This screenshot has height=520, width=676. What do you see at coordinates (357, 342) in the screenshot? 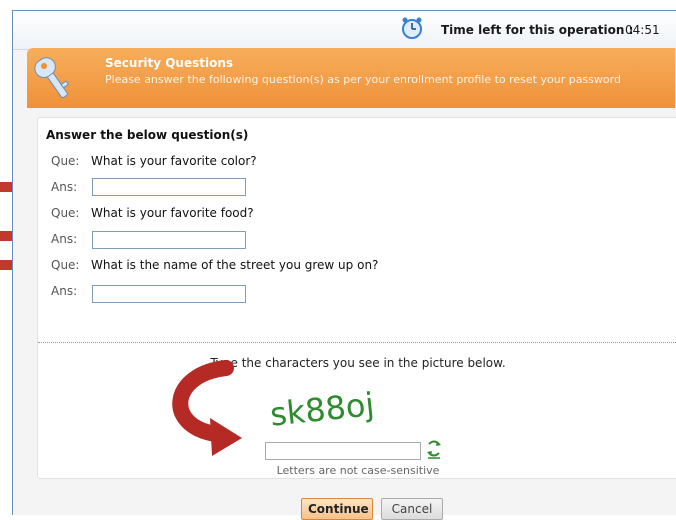
I see `divider` at bounding box center [357, 342].